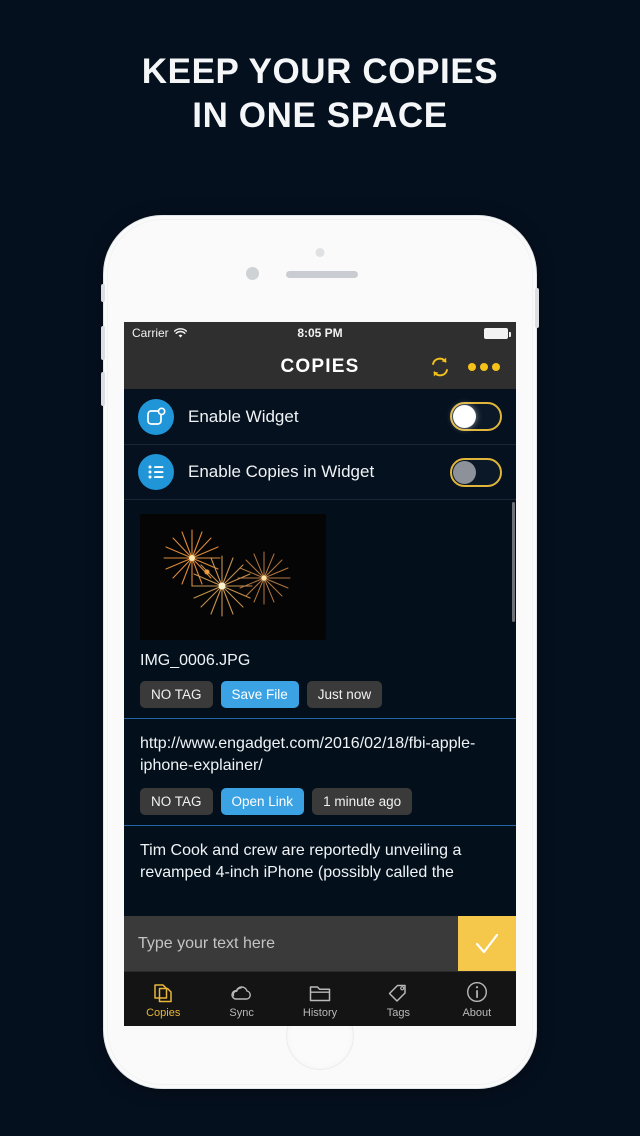 This screenshot has width=640, height=1136. Describe the element at coordinates (398, 1012) in the screenshot. I see `tab-label: Tags` at that location.